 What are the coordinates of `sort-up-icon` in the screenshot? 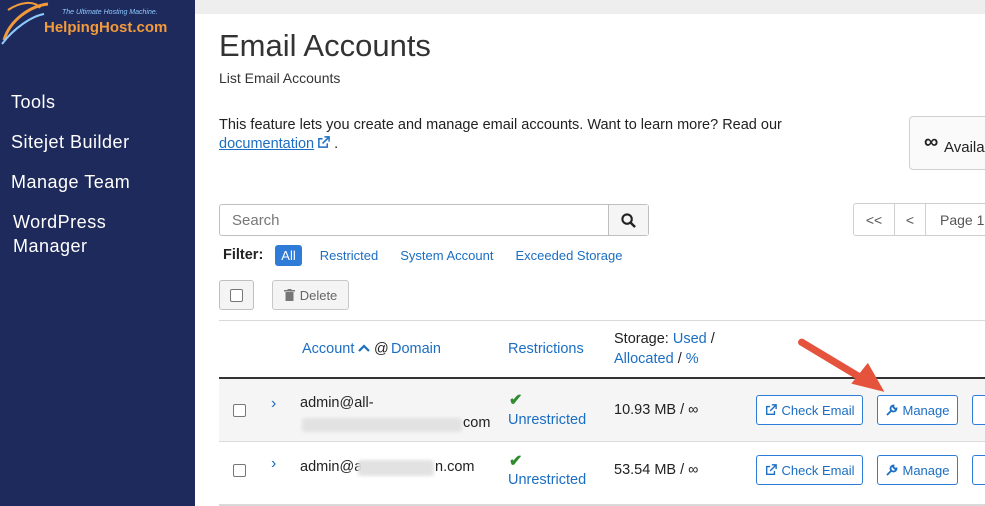 It's located at (364, 348).